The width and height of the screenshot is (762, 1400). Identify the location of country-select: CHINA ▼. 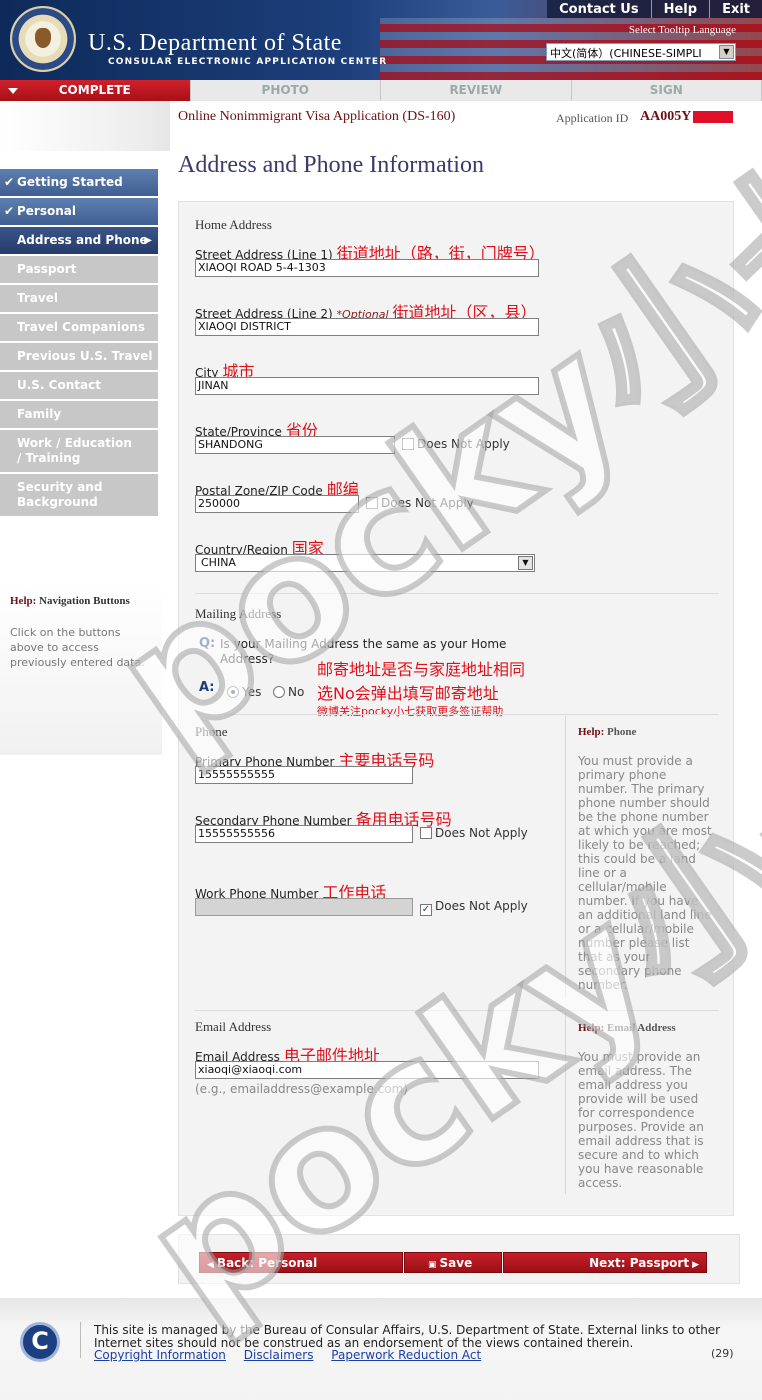
(365, 563).